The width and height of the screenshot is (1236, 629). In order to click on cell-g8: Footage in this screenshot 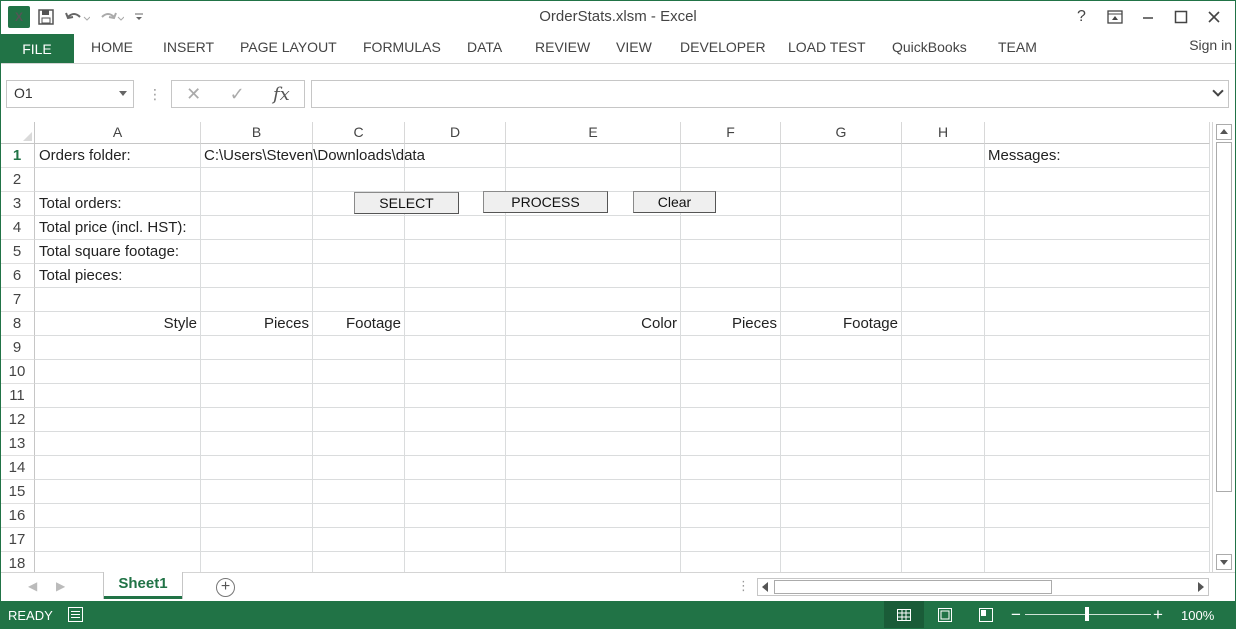, I will do `click(841, 324)`.